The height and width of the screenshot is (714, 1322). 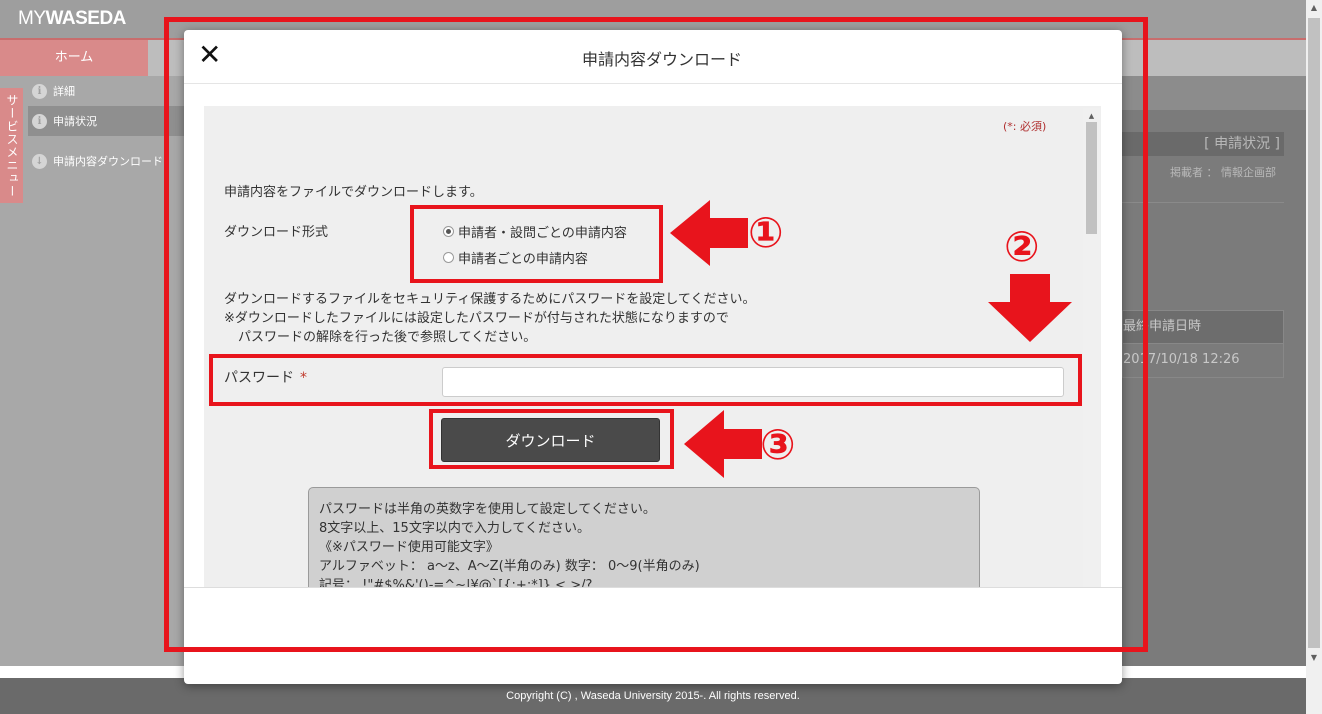 I want to click on main-content-right, so click(x=1214, y=388).